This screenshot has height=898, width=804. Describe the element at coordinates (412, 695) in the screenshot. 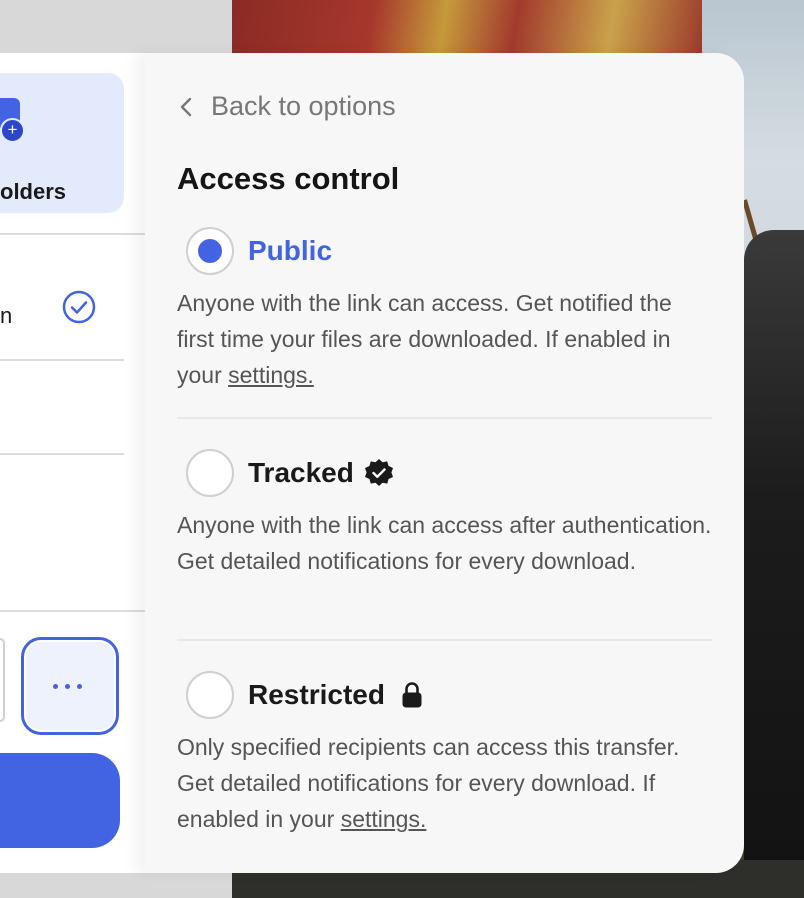

I see `lock-icon` at that location.